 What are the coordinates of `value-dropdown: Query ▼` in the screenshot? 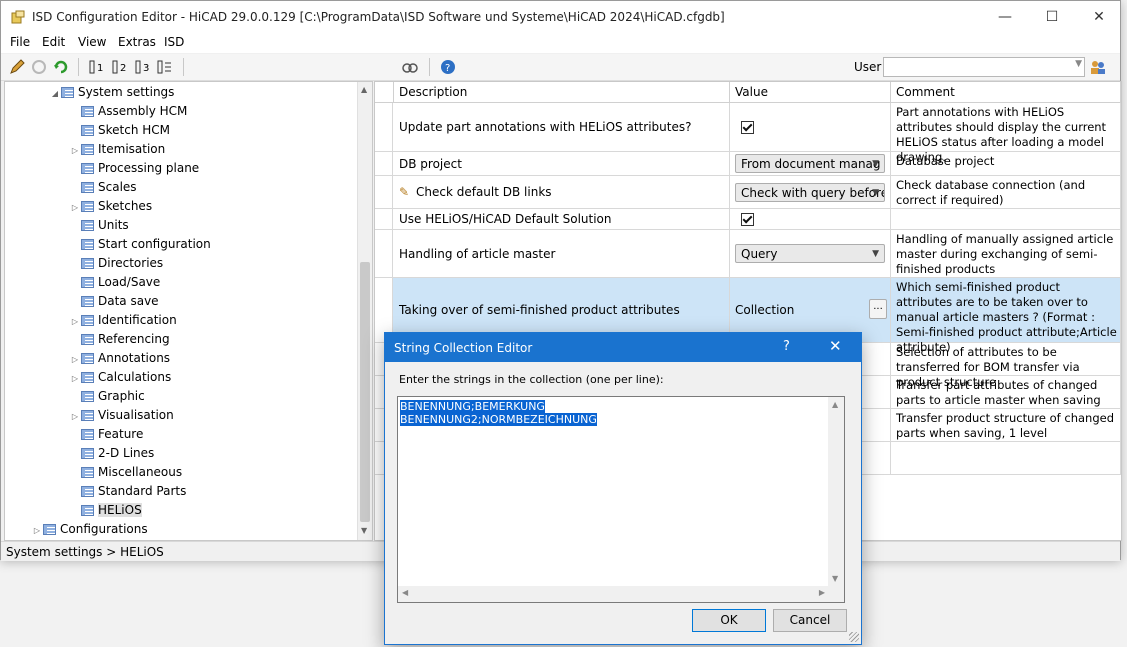 It's located at (810, 253).